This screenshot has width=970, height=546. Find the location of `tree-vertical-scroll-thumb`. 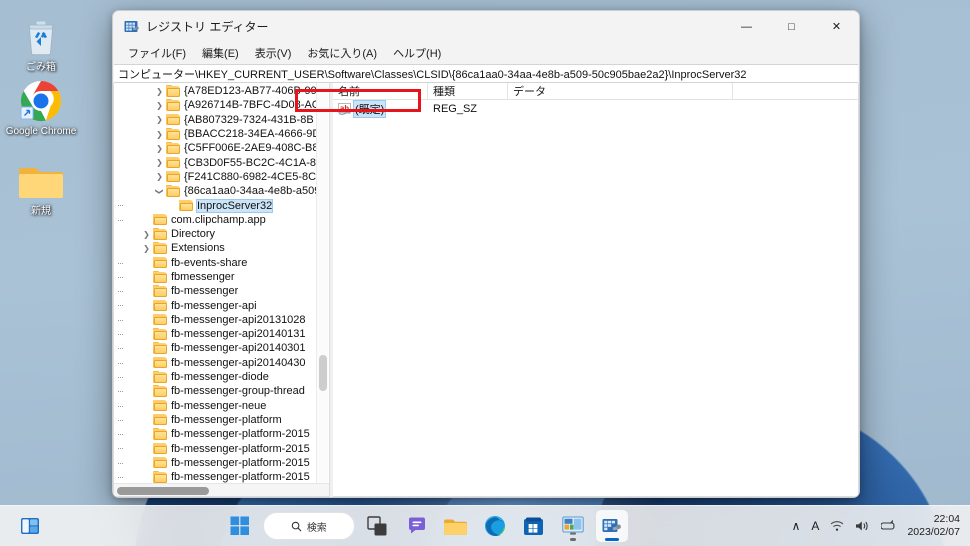

tree-vertical-scroll-thumb is located at coordinates (323, 373).